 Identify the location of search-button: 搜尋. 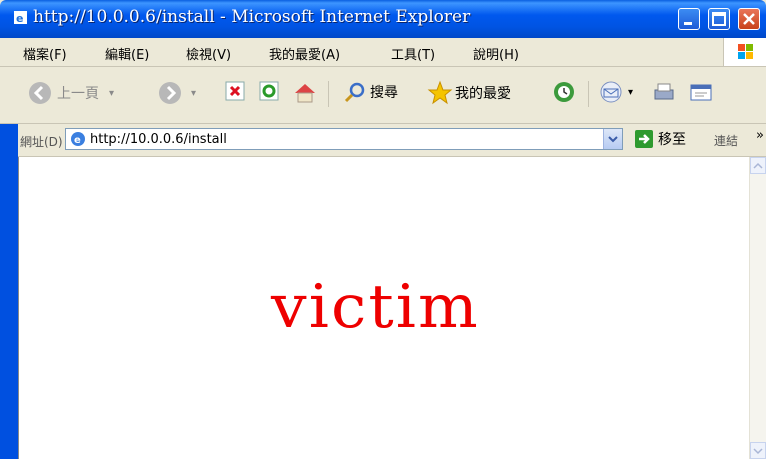
(370, 92).